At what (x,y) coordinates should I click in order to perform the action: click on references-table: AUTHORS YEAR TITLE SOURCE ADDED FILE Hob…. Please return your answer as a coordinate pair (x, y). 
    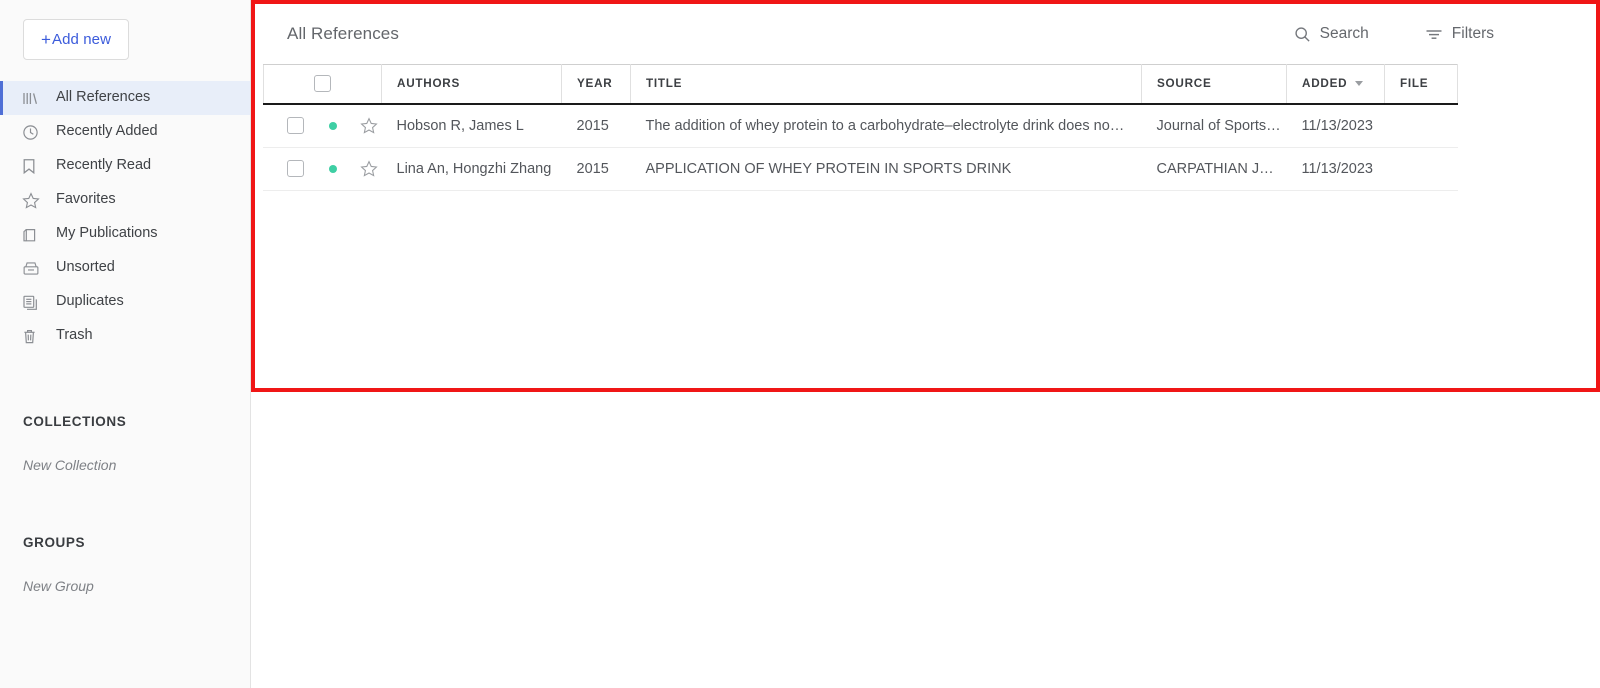
    Looking at the image, I should click on (860, 127).